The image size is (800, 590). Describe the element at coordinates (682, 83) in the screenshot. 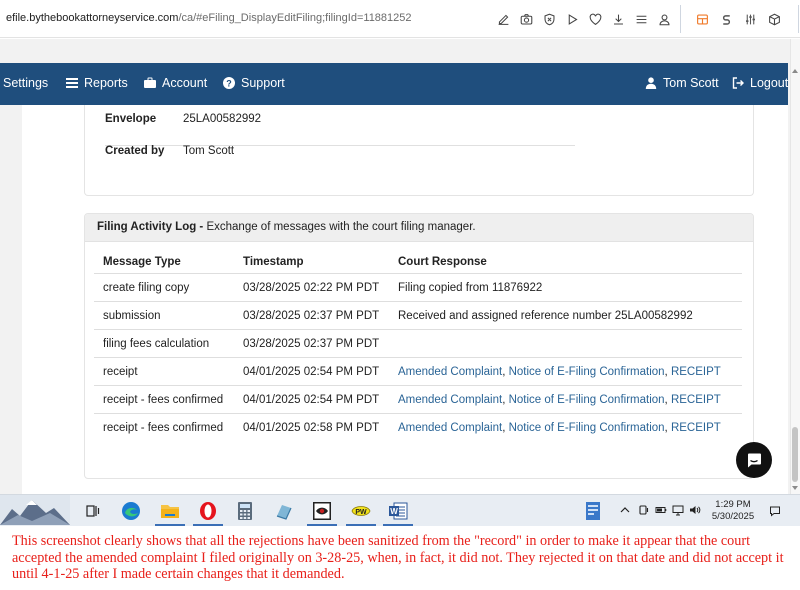

I see `nav-user: Tom Scott` at that location.